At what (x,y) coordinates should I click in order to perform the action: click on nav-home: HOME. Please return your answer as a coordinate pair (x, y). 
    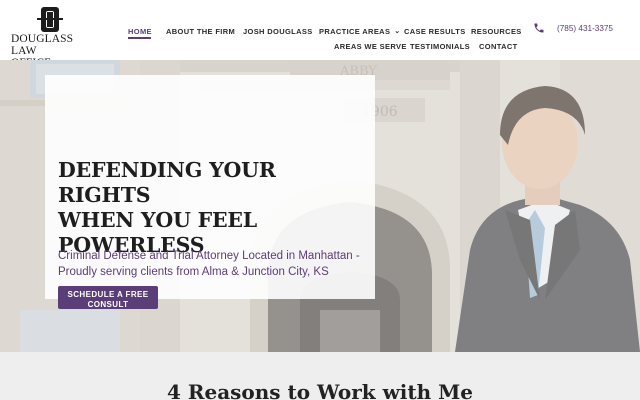
    Looking at the image, I should click on (140, 31).